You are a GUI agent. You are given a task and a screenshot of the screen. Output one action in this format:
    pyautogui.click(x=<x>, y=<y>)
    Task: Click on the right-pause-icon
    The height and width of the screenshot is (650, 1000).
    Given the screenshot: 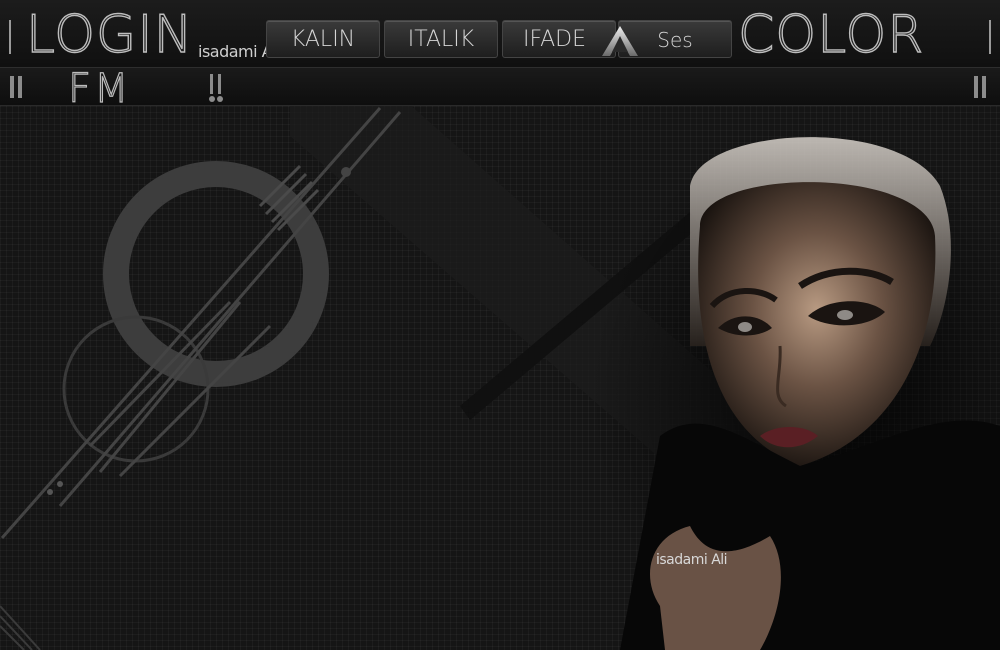 What is the action you would take?
    pyautogui.click(x=981, y=87)
    